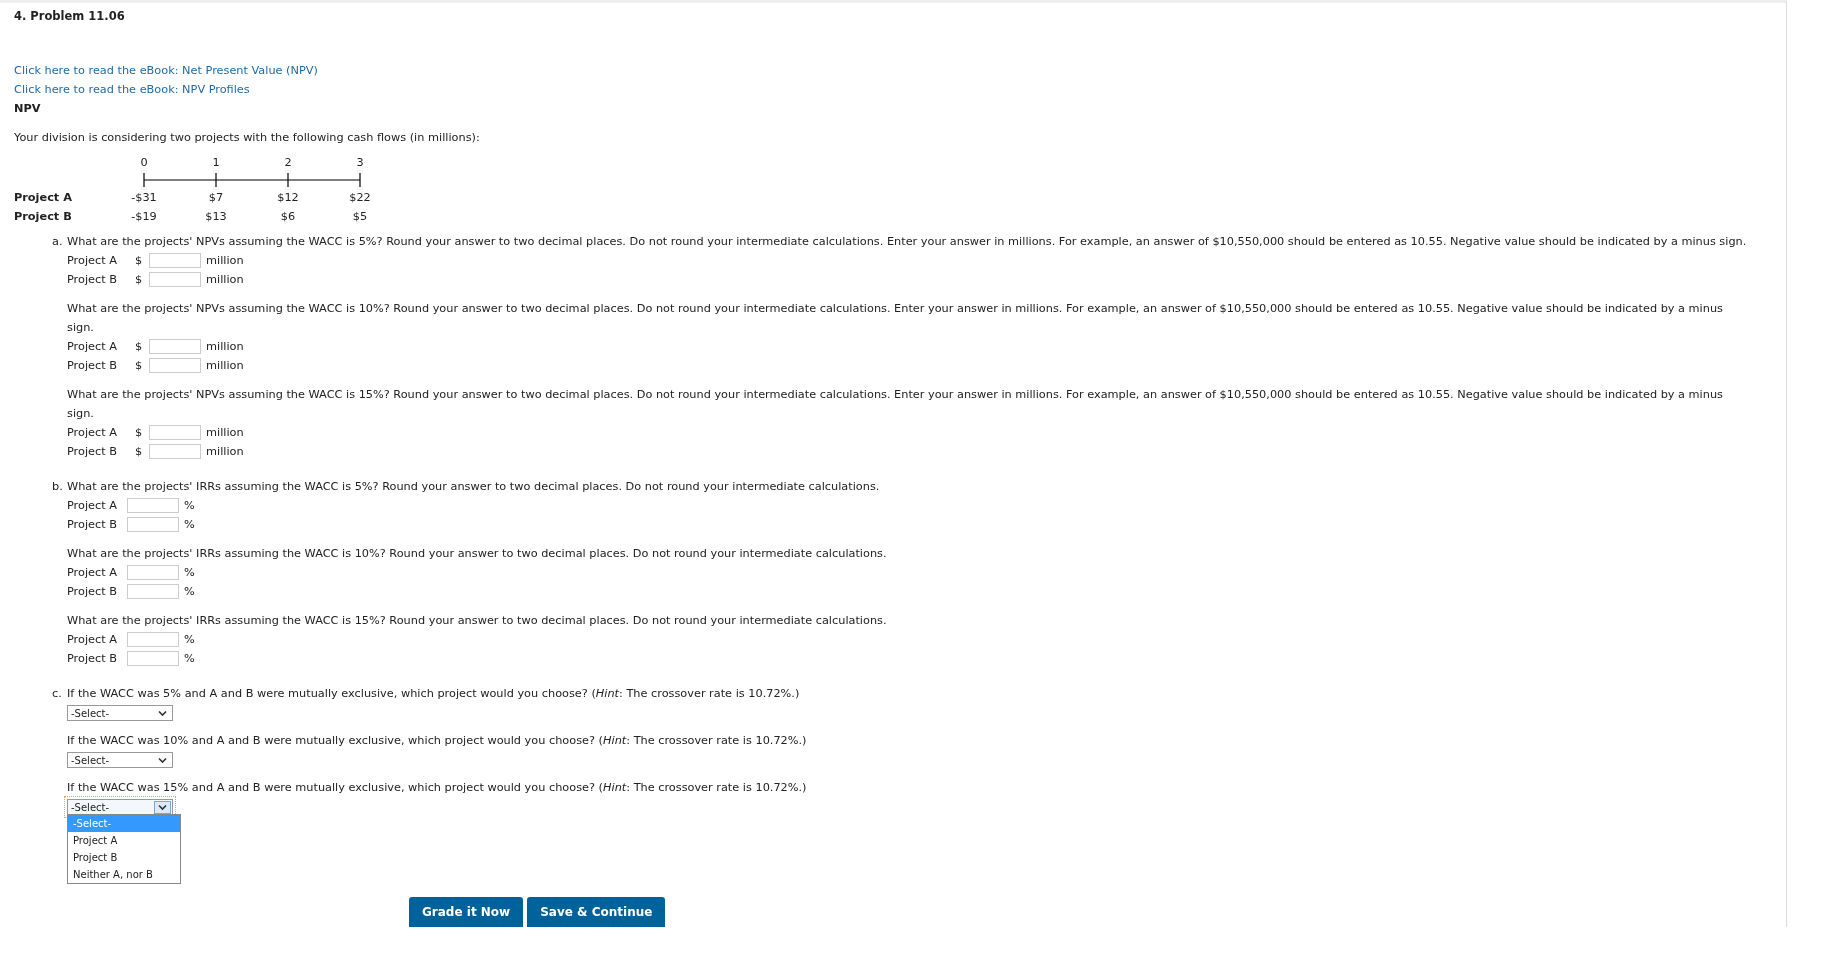 This screenshot has height=974, width=1842. I want to click on question-text: What are the projects' NPVs assuming the WACC is 15%? Round your answer to two decimal places. Do not round your intermediate calculations. Enter your answer in millions. For example, an answer of $10,550,000 should be entered as 10.55. Negative value should be indicated by a minus sign., so click(895, 404).